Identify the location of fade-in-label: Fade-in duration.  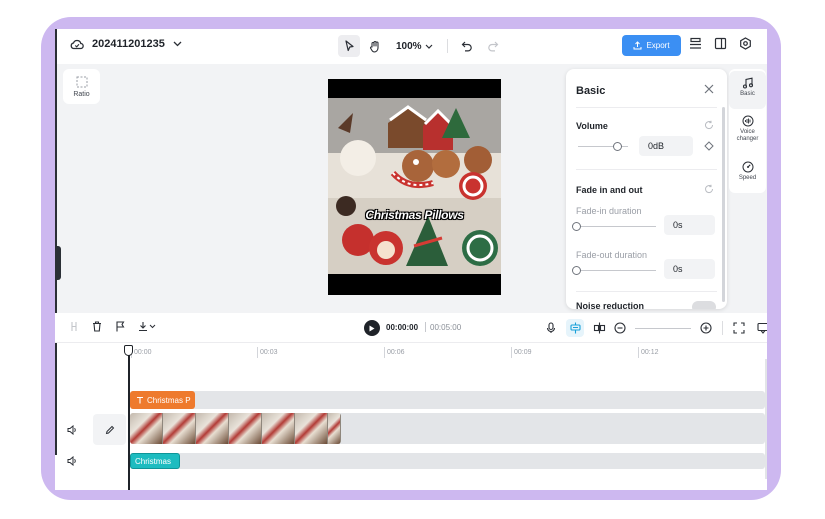
(609, 211).